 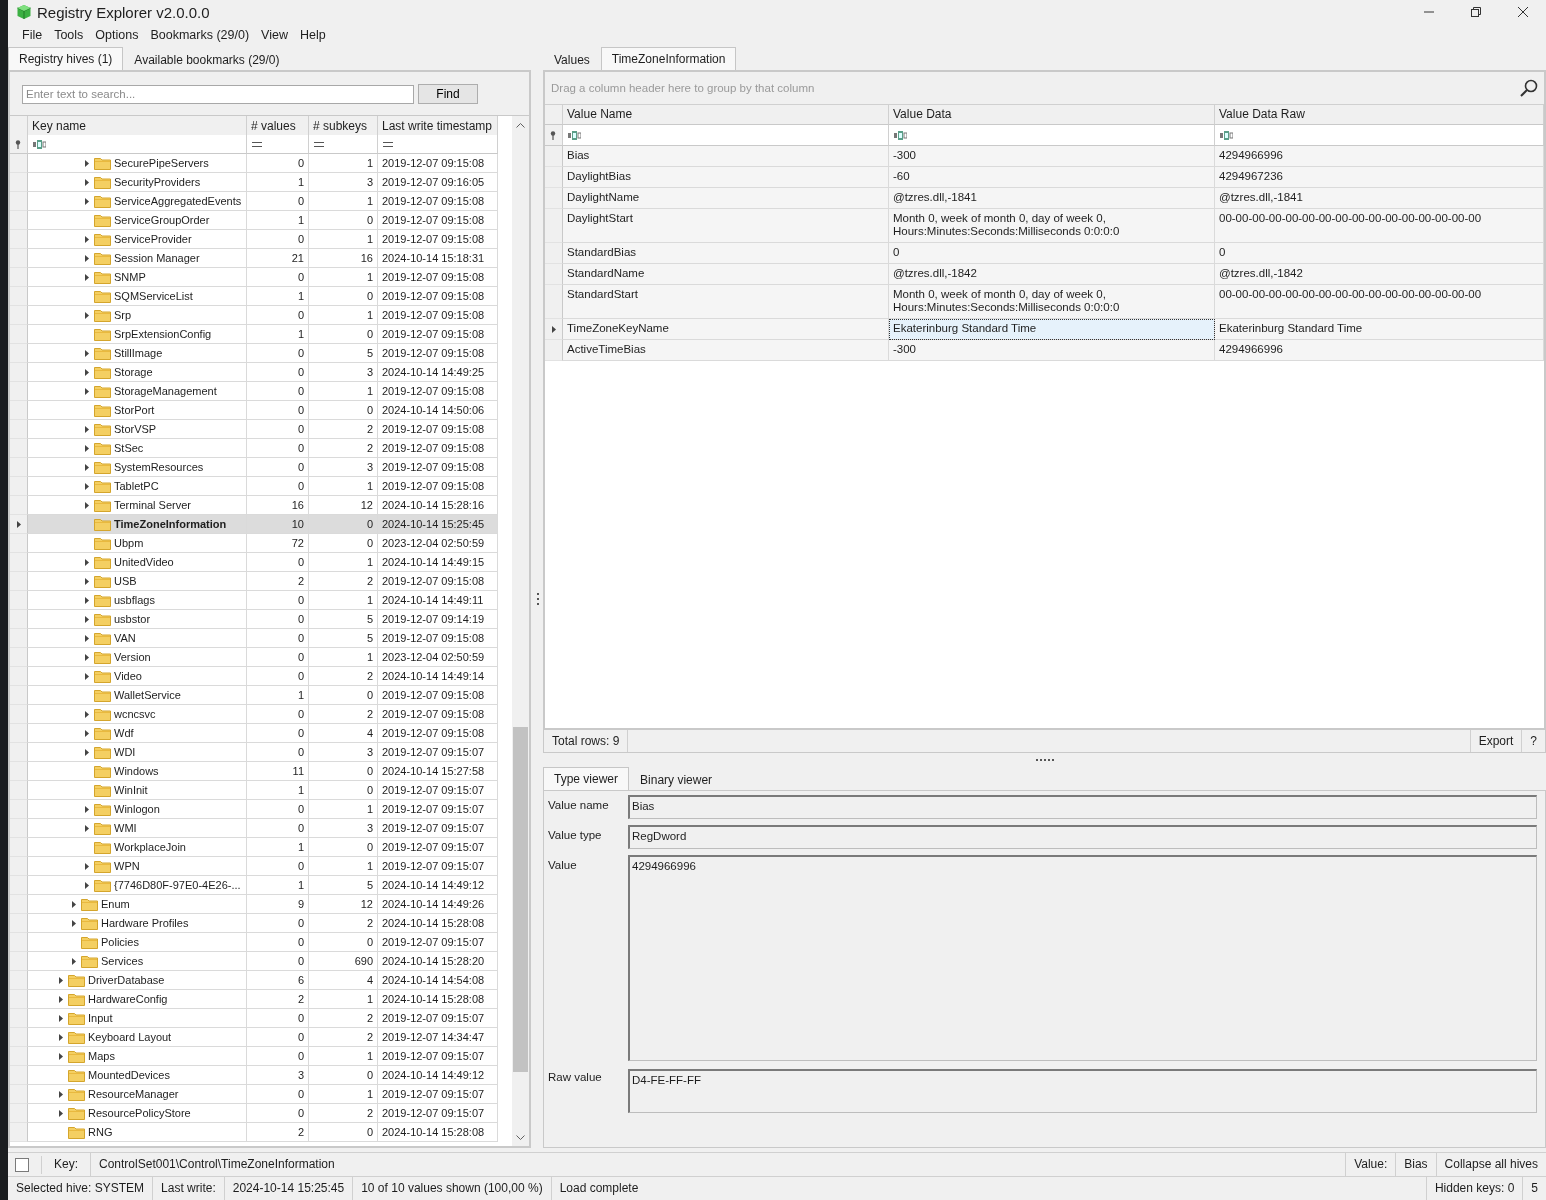 What do you see at coordinates (137, 1094) in the screenshot?
I see `key-row: ResourceManager` at bounding box center [137, 1094].